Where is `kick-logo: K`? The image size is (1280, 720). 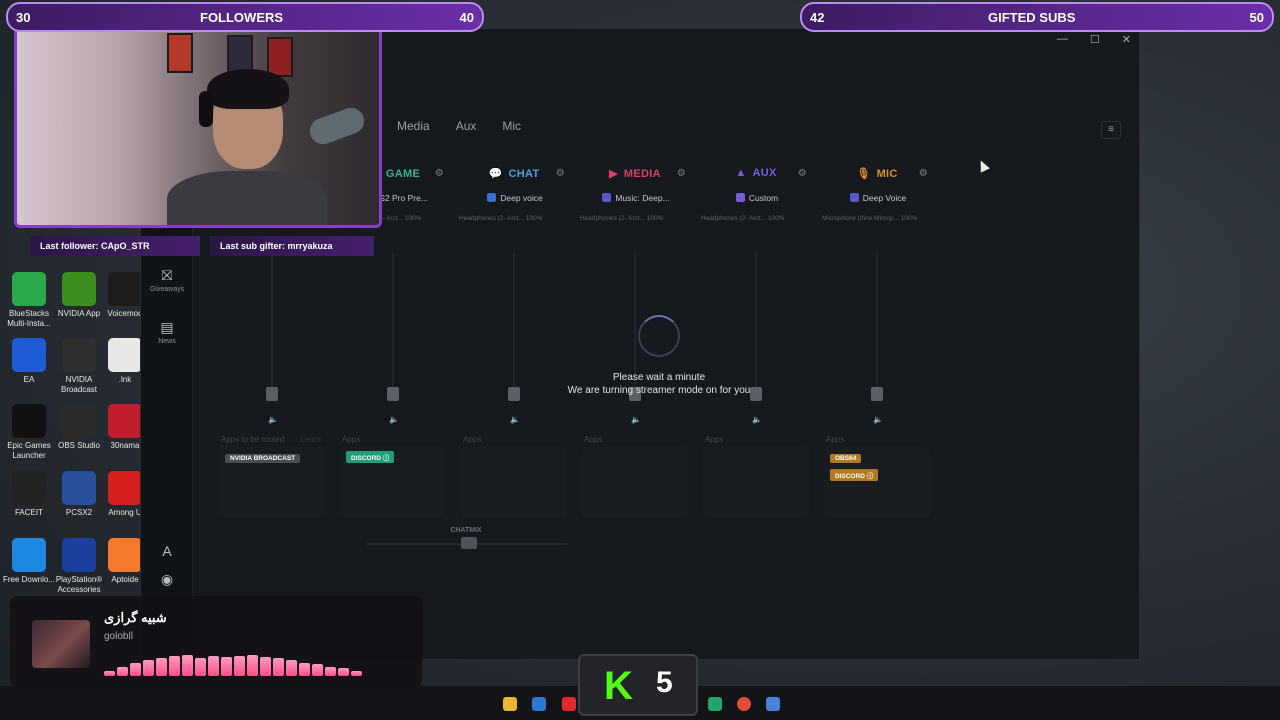 kick-logo: K is located at coordinates (618, 686).